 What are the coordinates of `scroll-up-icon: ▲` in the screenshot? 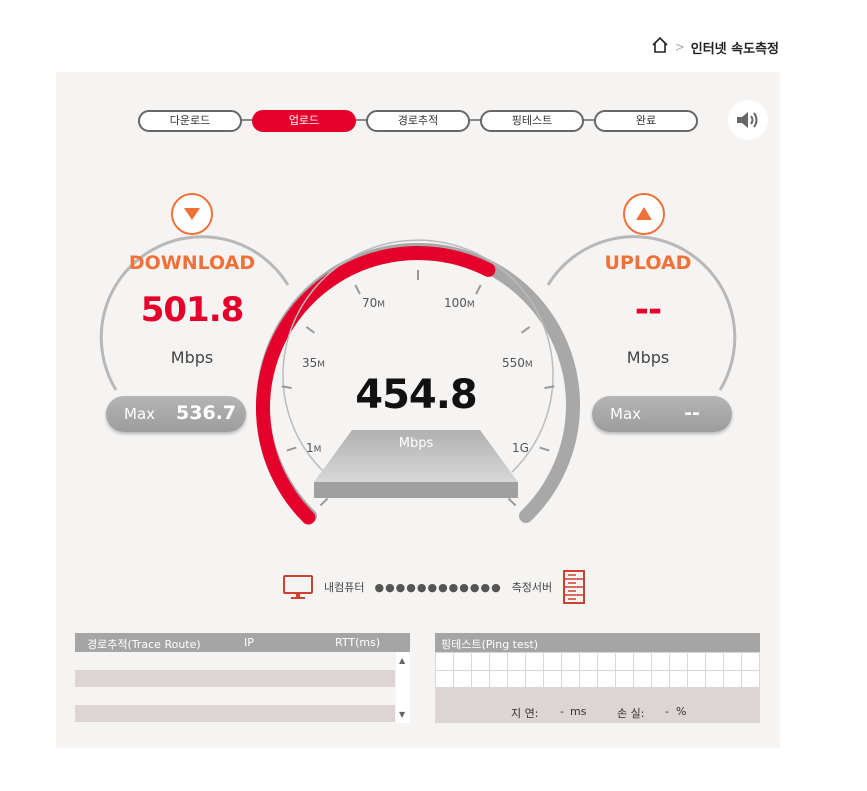 It's located at (402, 660).